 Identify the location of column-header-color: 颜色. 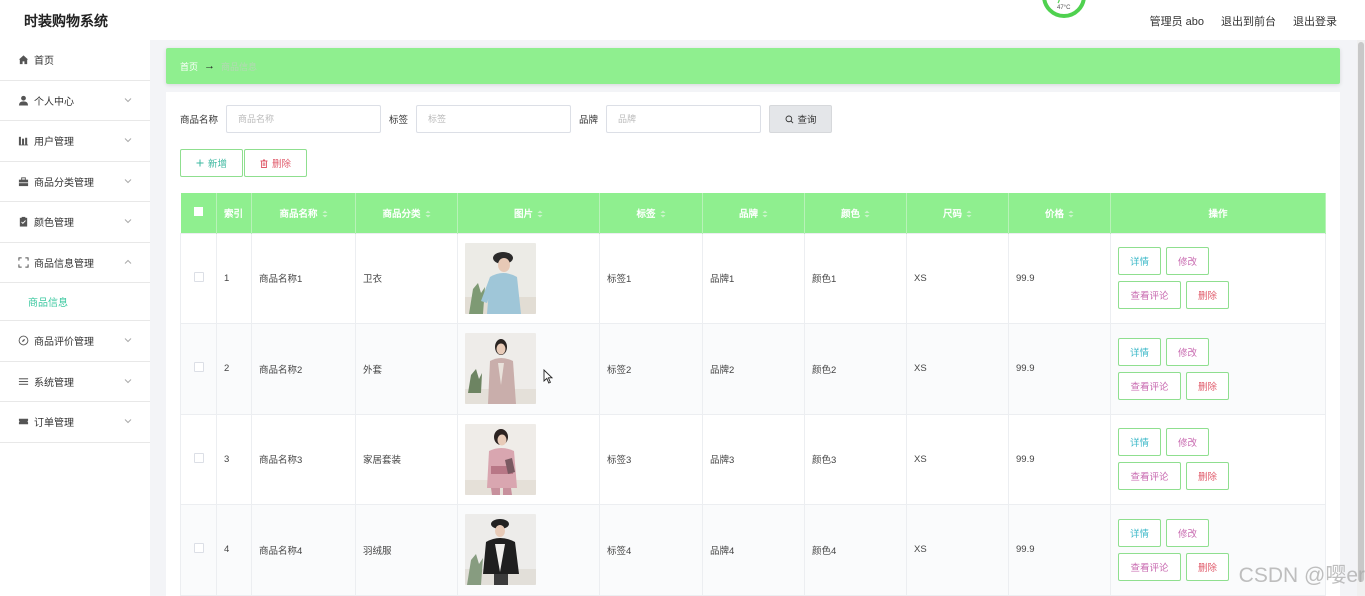
(855, 213).